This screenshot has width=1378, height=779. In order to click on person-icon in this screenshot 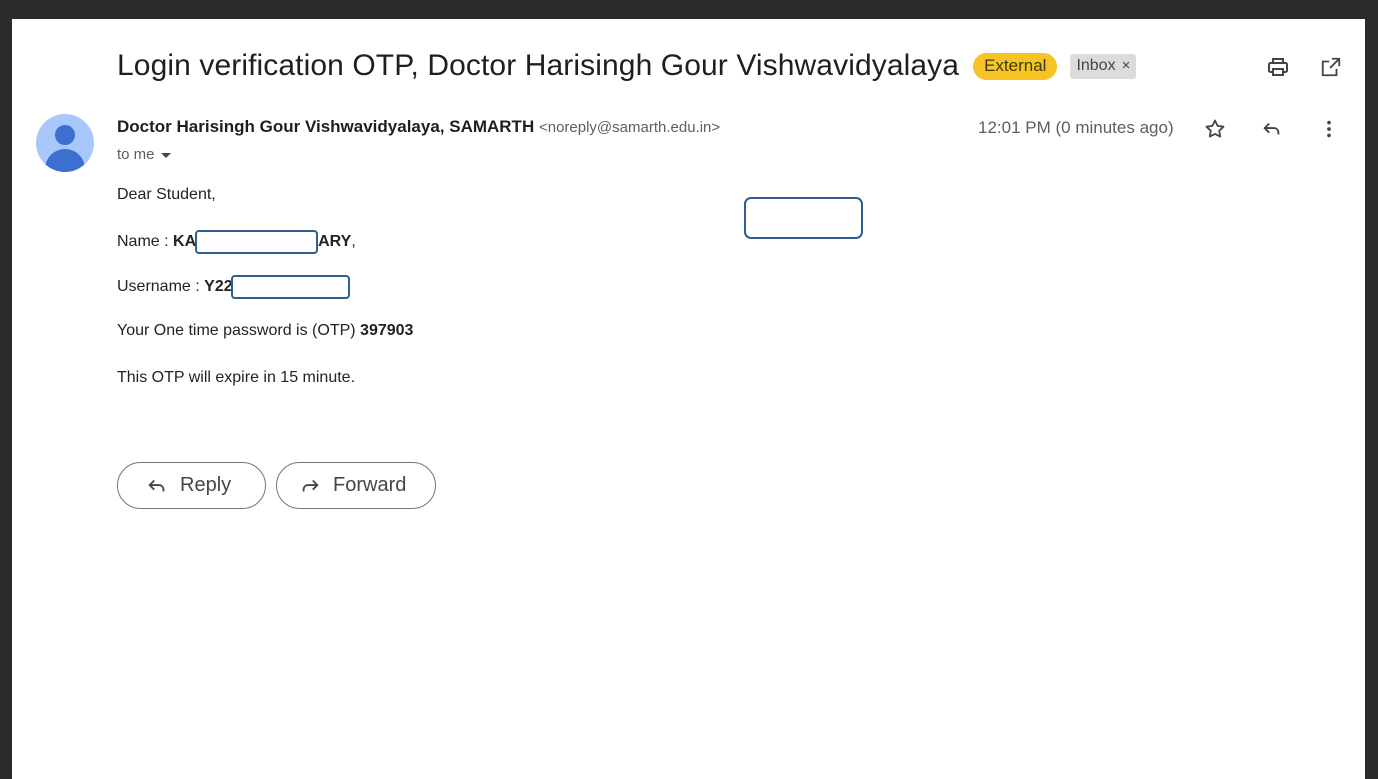, I will do `click(65, 135)`.